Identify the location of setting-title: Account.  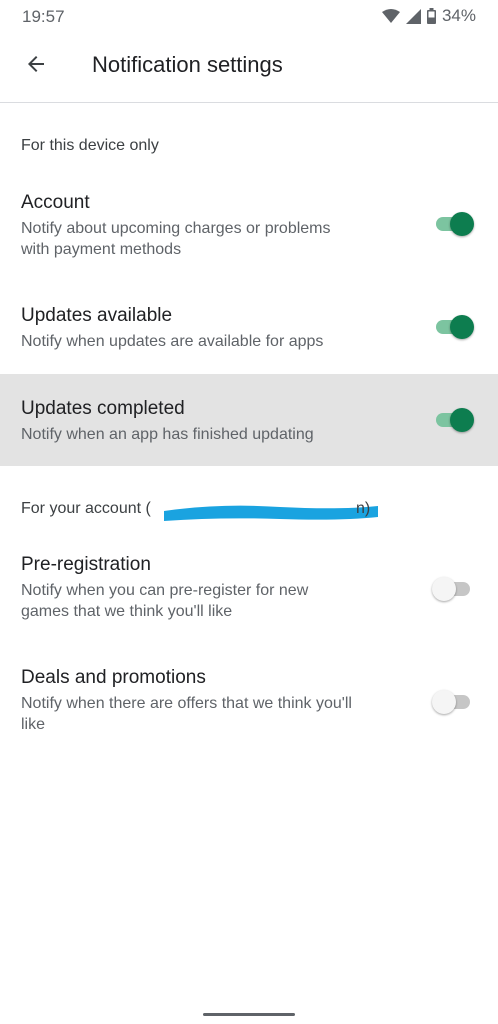
(55, 202).